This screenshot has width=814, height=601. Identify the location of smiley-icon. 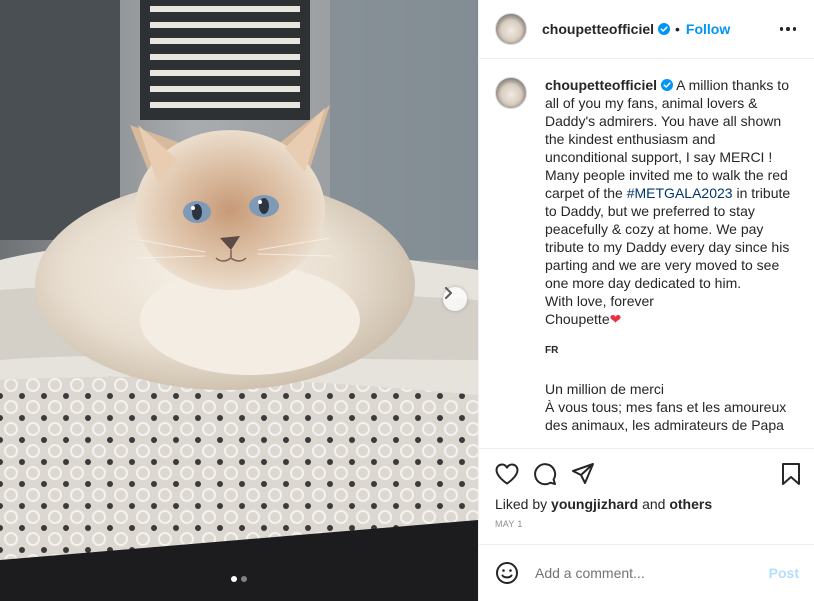
(507, 573).